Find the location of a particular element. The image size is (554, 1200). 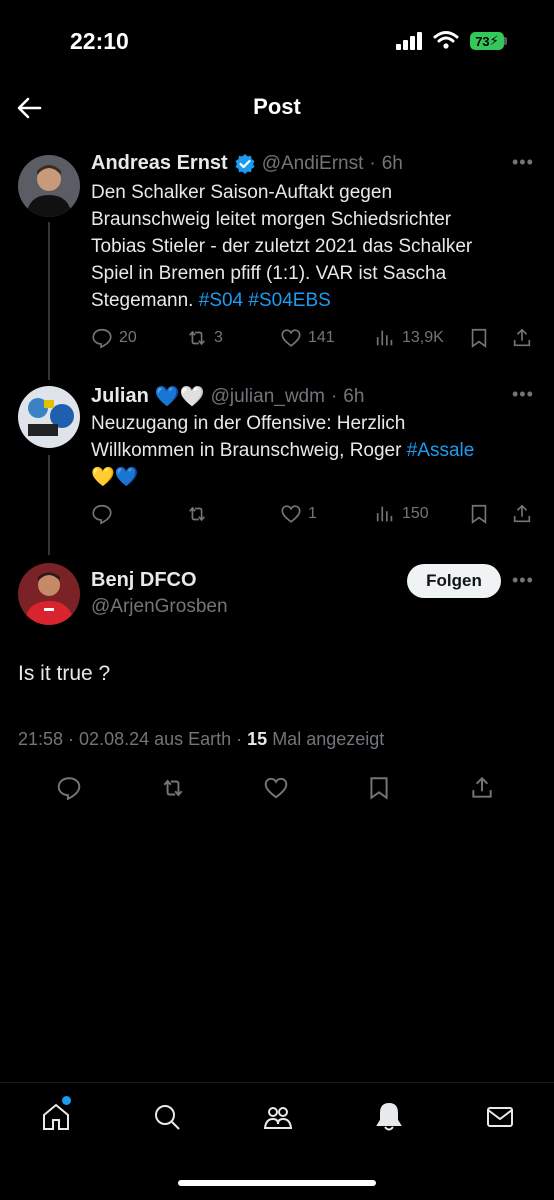

like-button: 141 is located at coordinates (307, 338).